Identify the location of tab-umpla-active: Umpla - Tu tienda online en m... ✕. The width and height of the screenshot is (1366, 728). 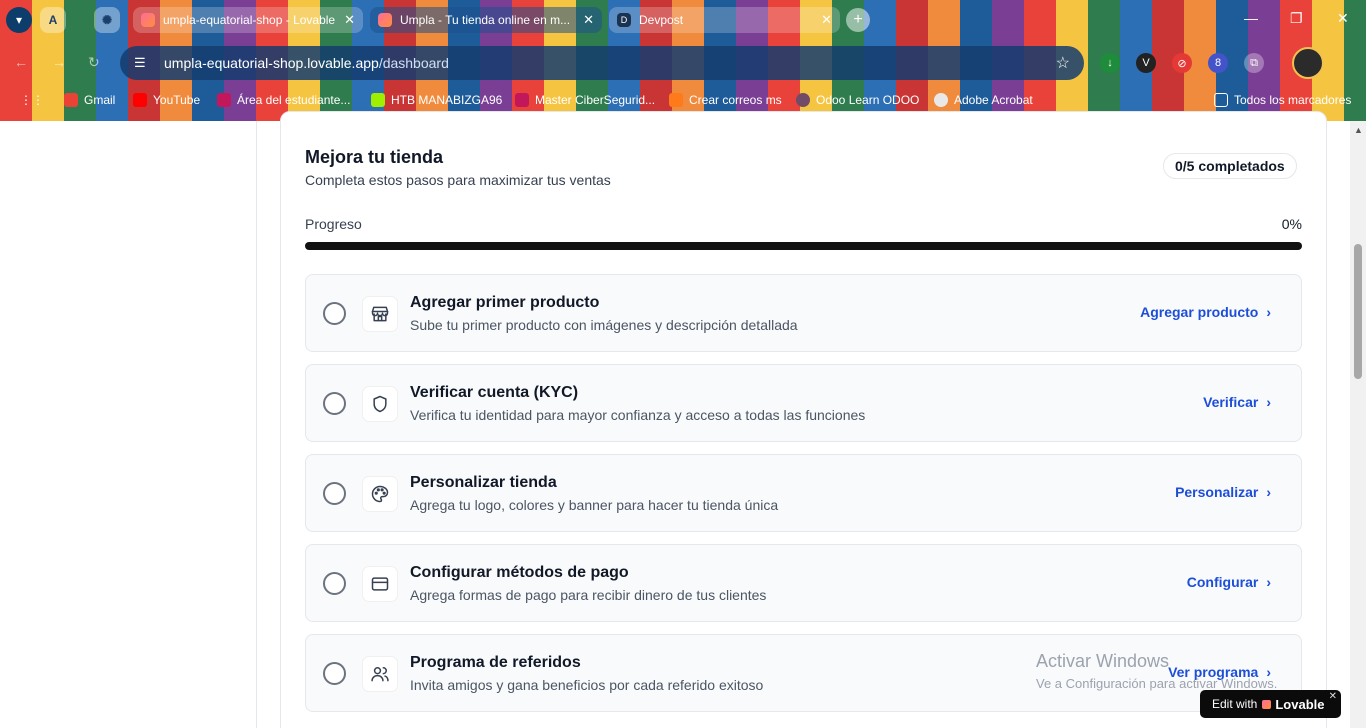
(486, 20).